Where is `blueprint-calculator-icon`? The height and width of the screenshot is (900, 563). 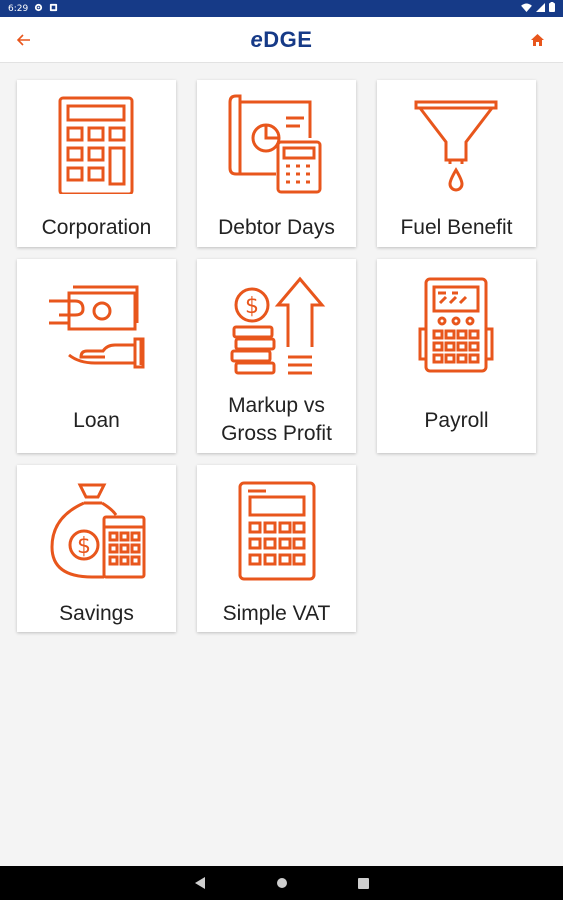
blueprint-calculator-icon is located at coordinates (275, 144).